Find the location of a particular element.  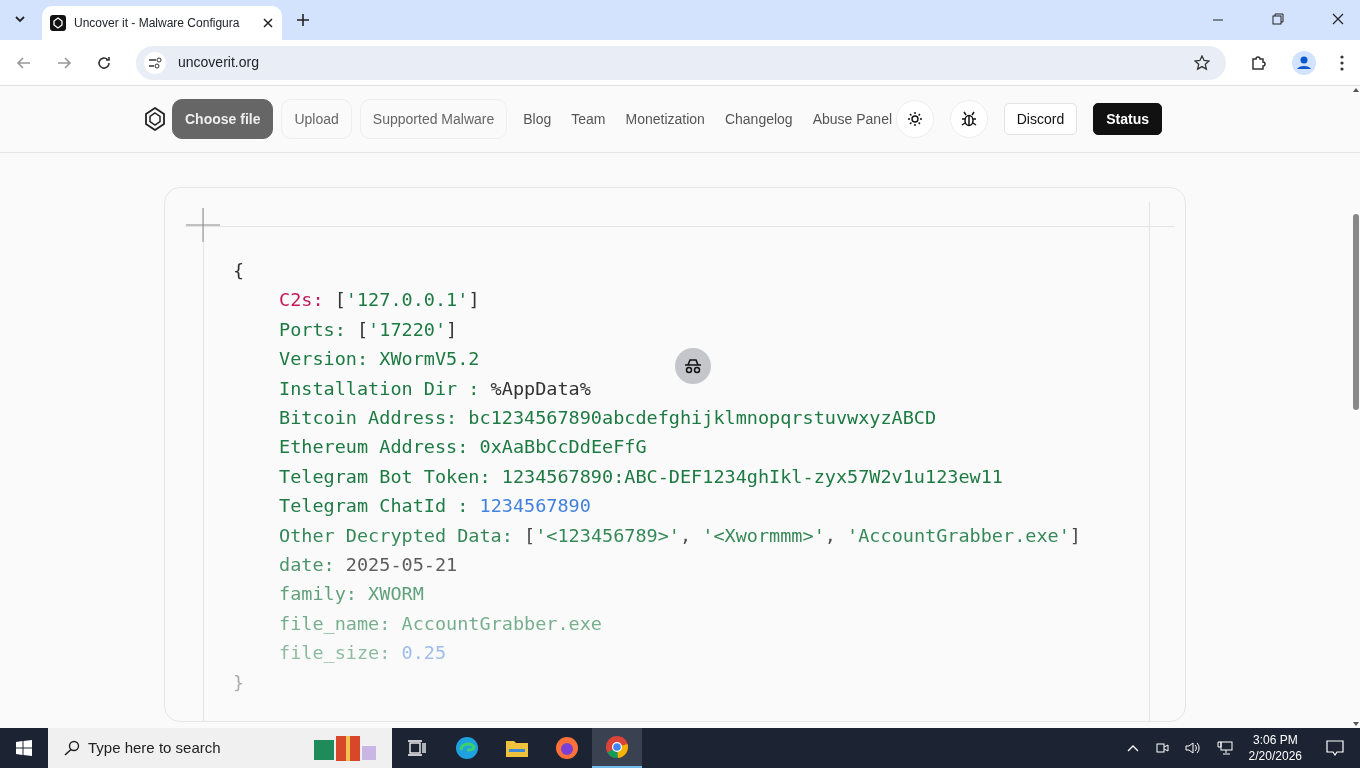

nav-button: Discord is located at coordinates (1040, 119).